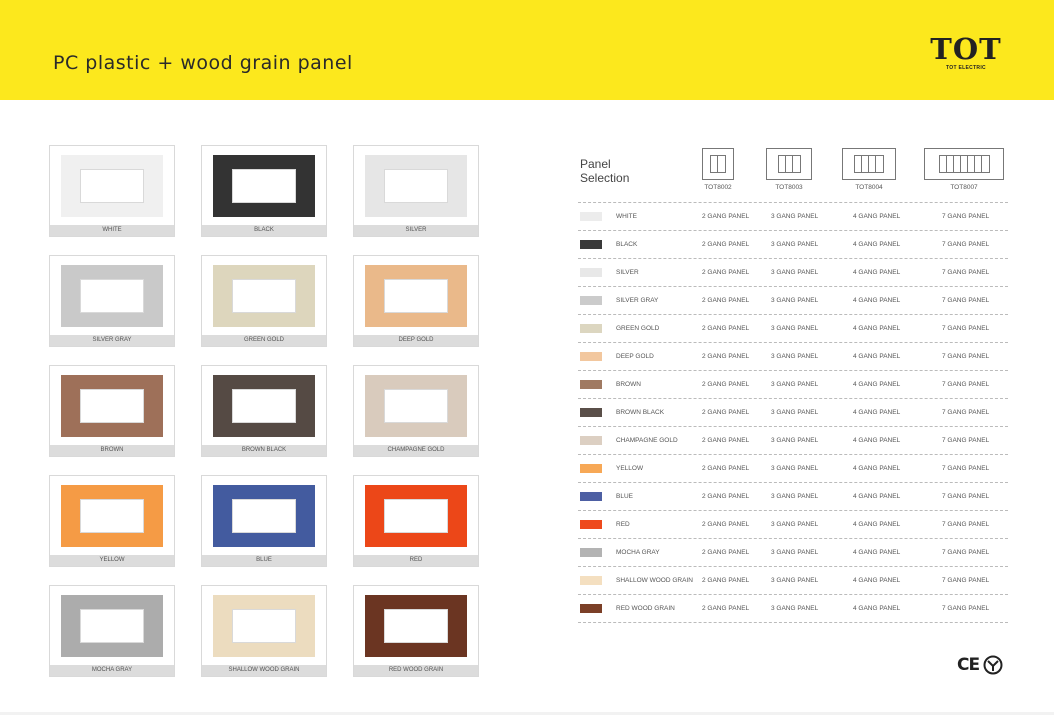 This screenshot has width=1054, height=715. What do you see at coordinates (627, 272) in the screenshot?
I see `color-name: SILVER` at bounding box center [627, 272].